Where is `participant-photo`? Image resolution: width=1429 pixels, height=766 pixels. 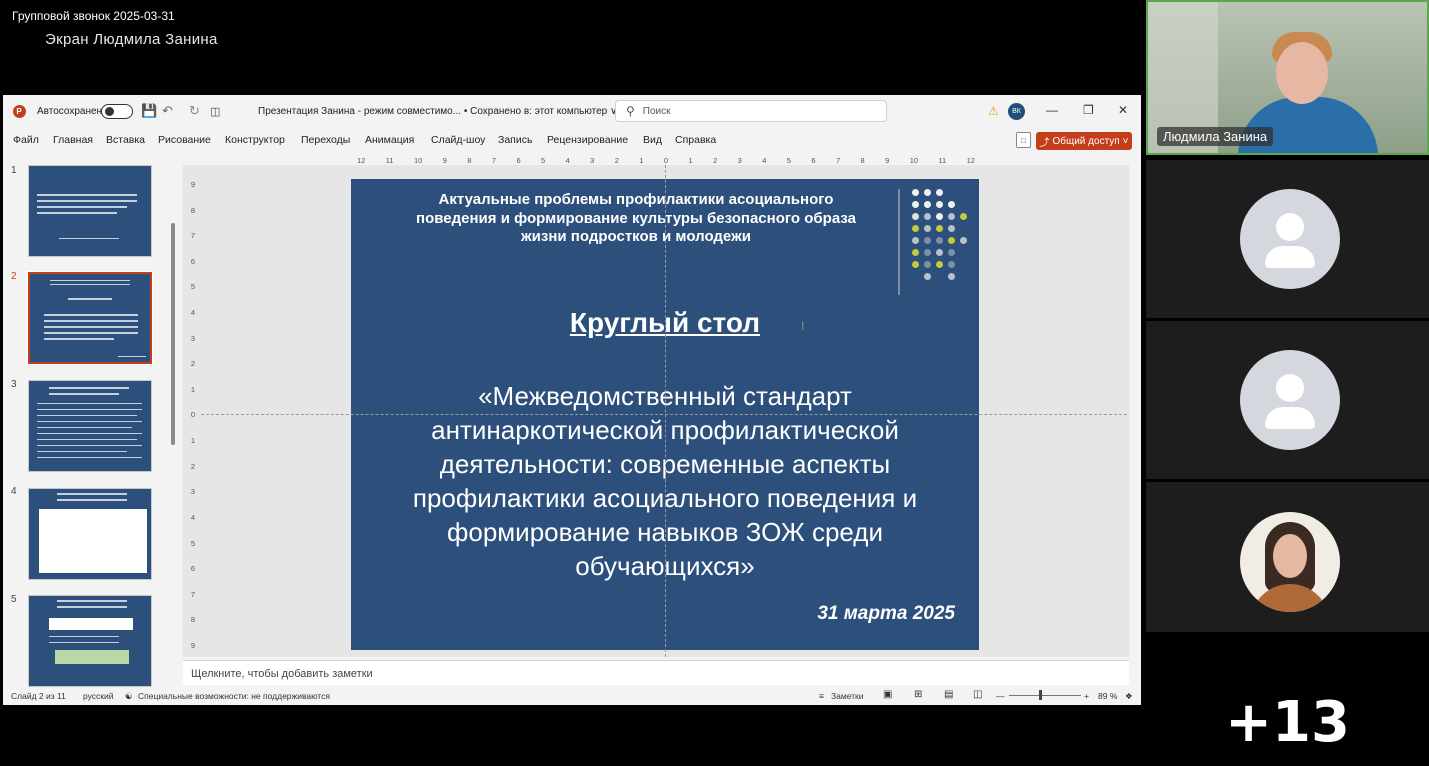
participant-photo is located at coordinates (1290, 562).